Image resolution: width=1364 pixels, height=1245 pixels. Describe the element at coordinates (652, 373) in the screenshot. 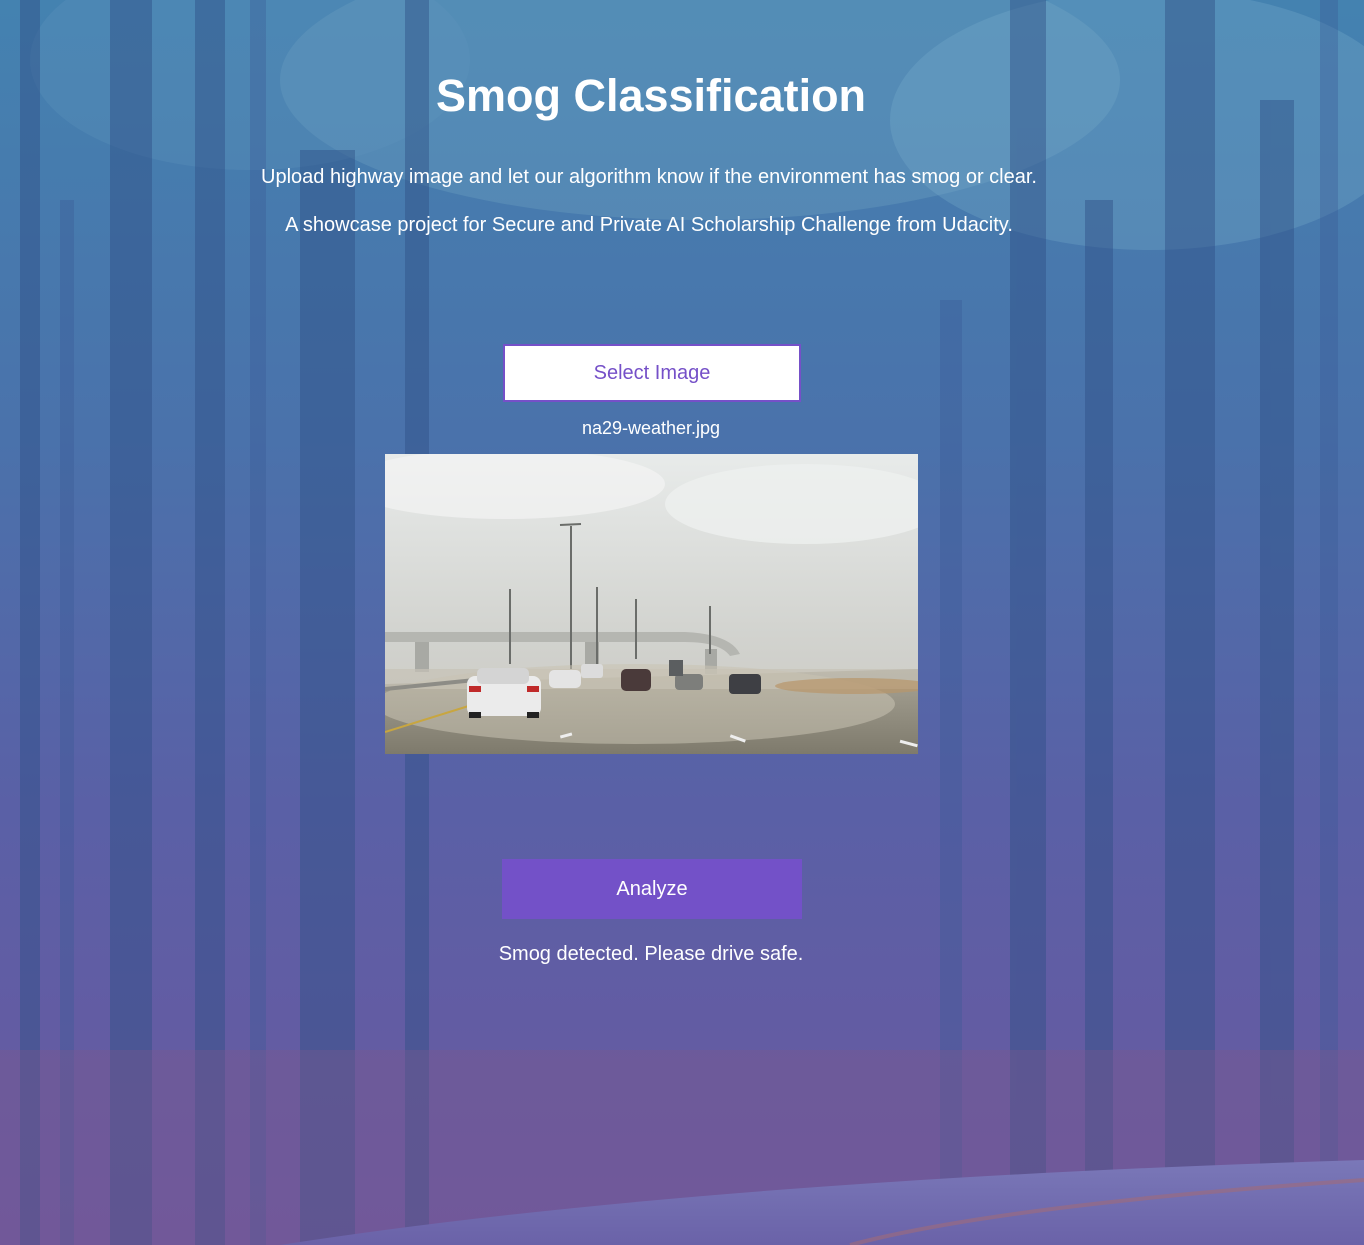

I see `select-image-button: Select Image` at that location.